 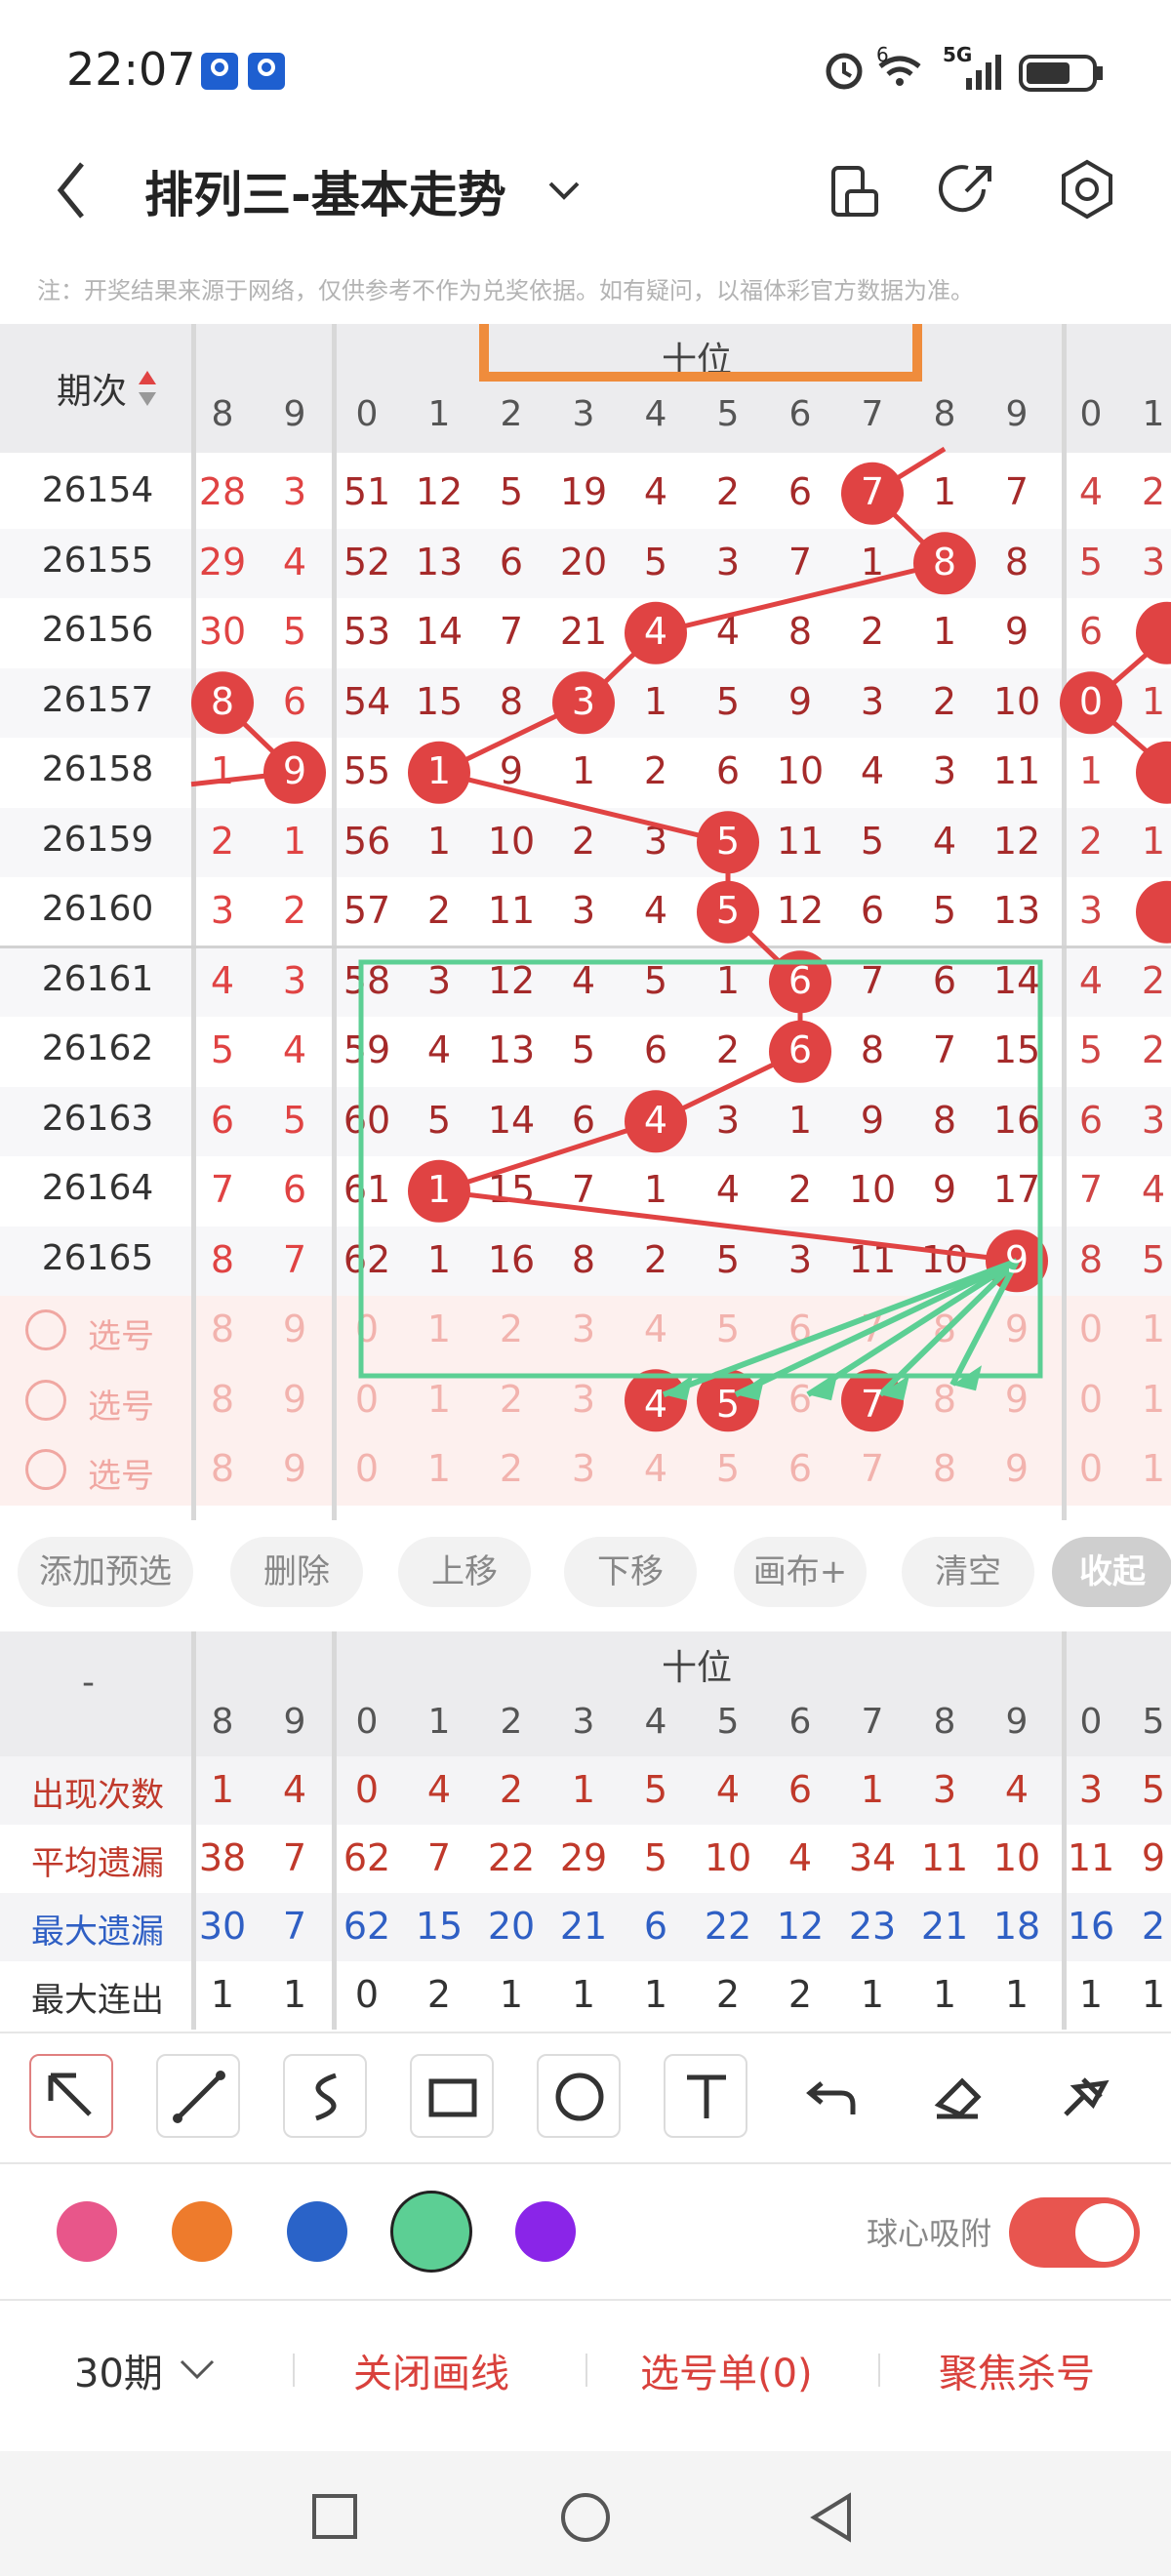 I want to click on stats-cell: 10, so click(x=1016, y=1857).